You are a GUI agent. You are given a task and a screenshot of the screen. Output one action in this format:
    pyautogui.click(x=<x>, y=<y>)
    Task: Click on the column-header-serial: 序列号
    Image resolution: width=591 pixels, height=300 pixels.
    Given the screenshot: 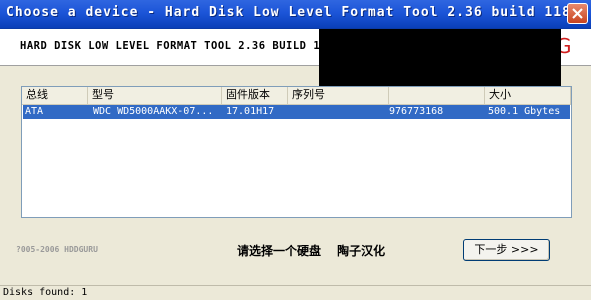 What is the action you would take?
    pyautogui.click(x=338, y=95)
    